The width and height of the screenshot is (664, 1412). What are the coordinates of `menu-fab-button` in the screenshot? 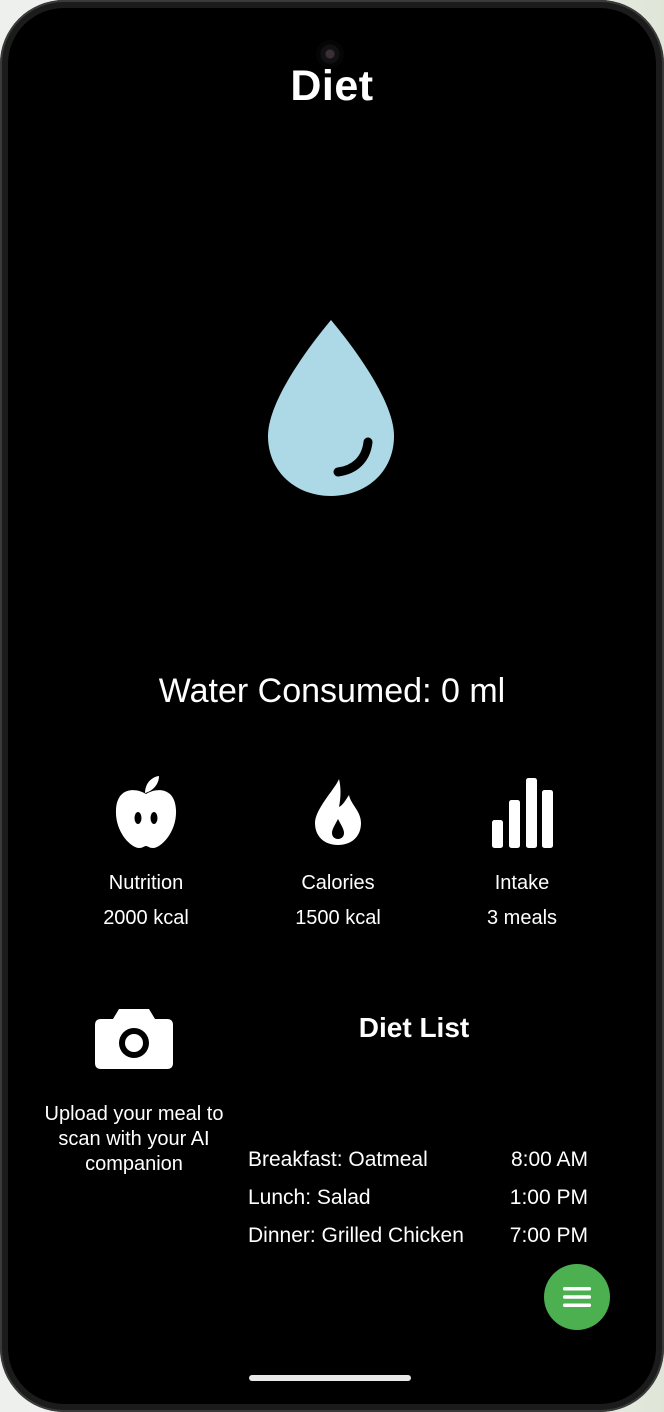 It's located at (577, 1297).